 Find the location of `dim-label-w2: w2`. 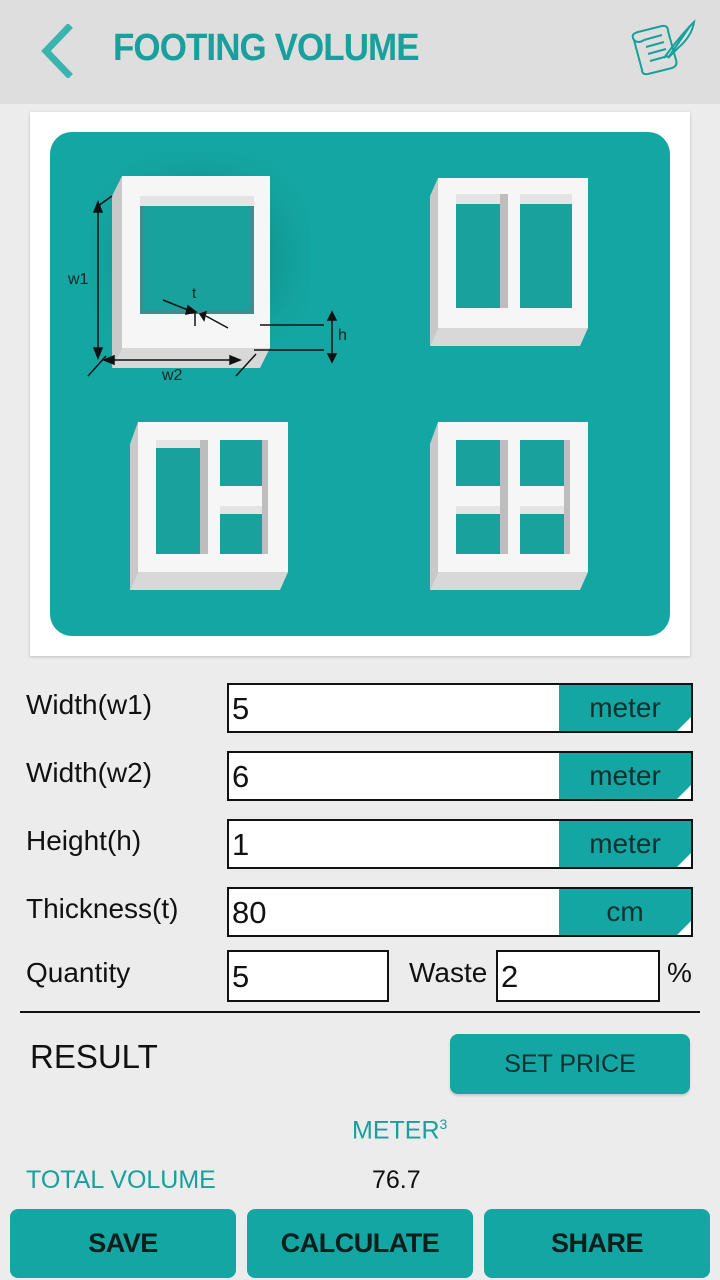

dim-label-w2: w2 is located at coordinates (172, 375).